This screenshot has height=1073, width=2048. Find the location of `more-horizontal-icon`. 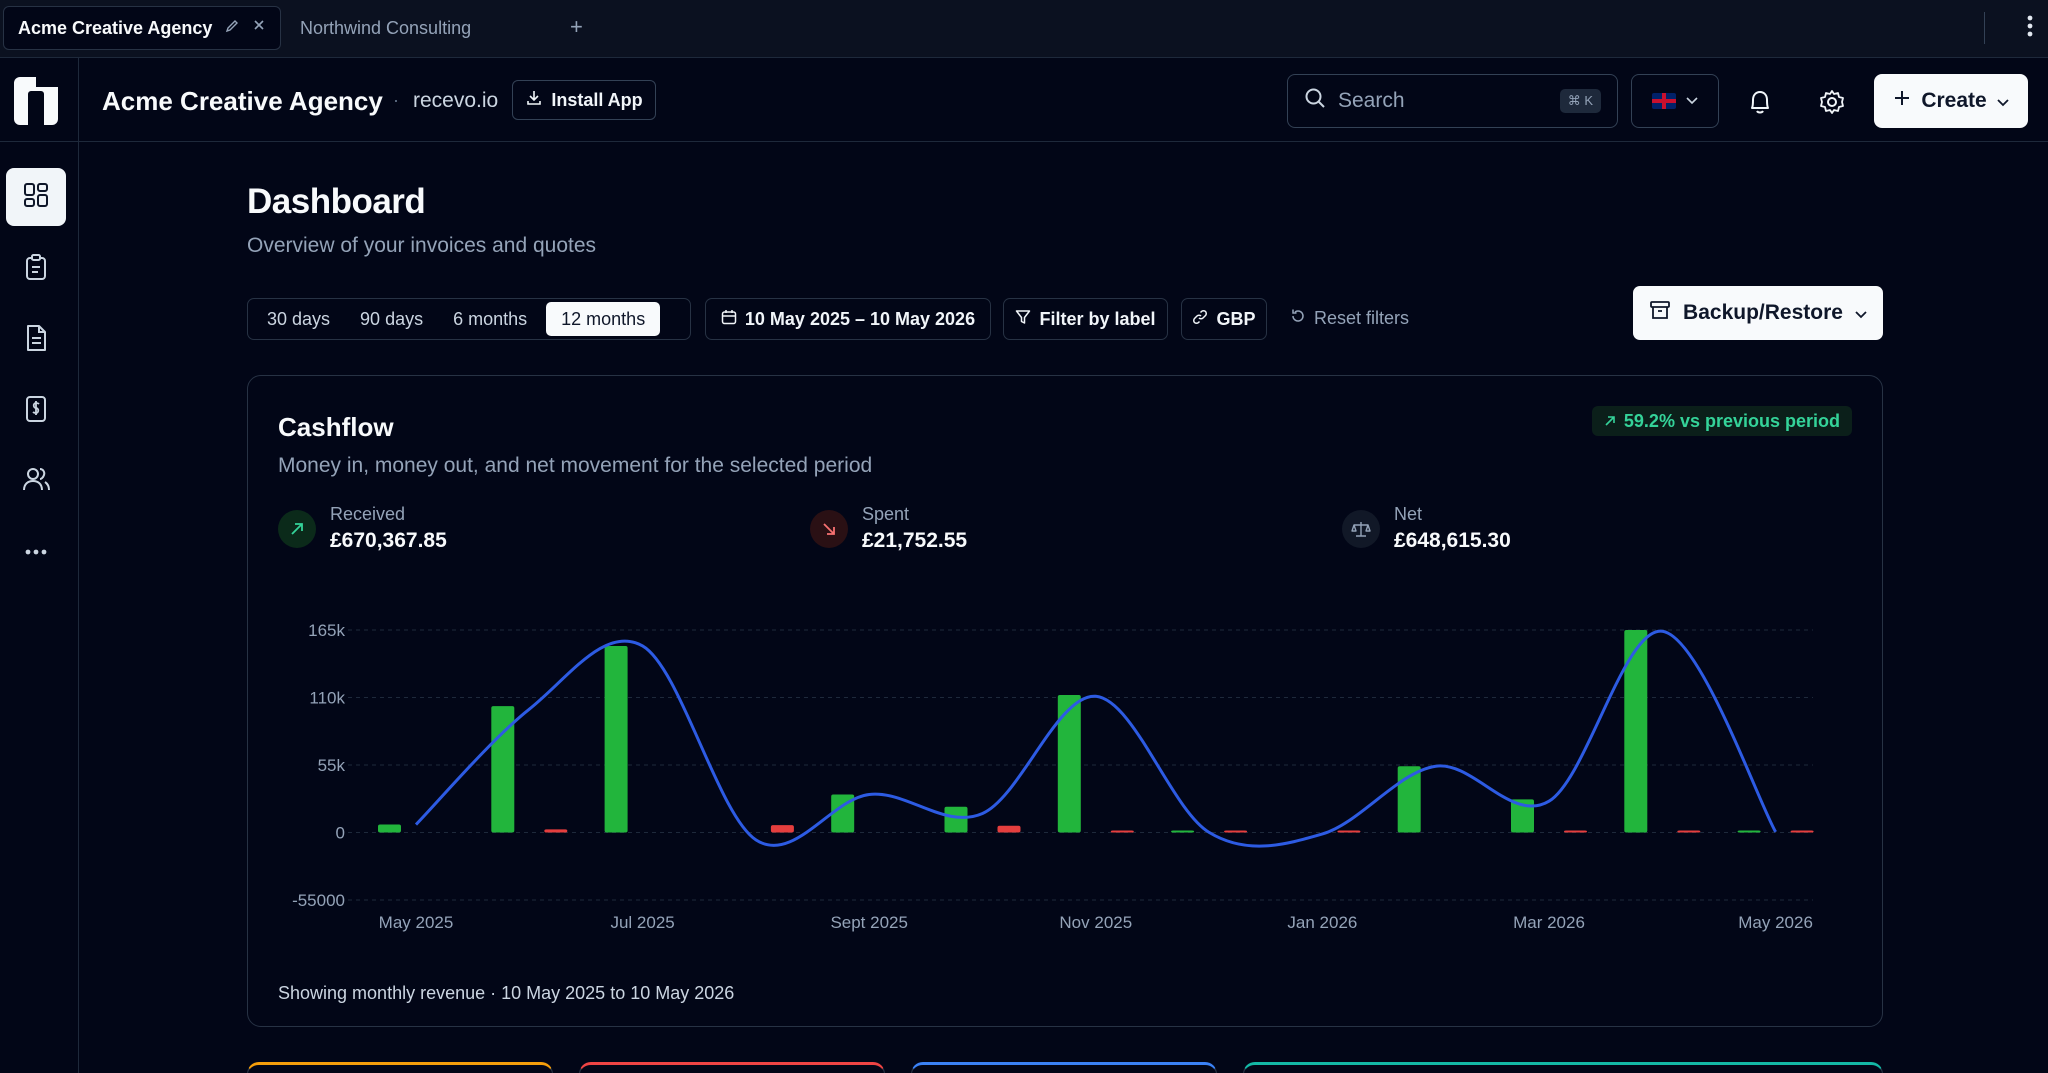

more-horizontal-icon is located at coordinates (36, 552).